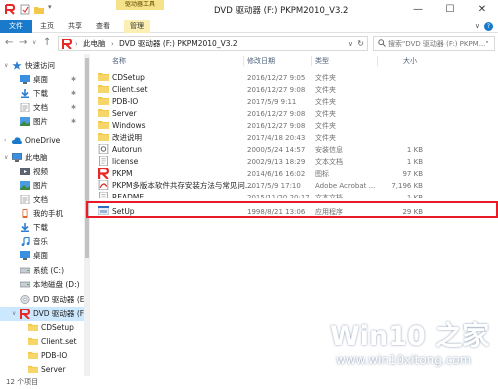 The width and height of the screenshot is (498, 389). I want to click on file-date: 2016/12/27 9:08, so click(276, 126).